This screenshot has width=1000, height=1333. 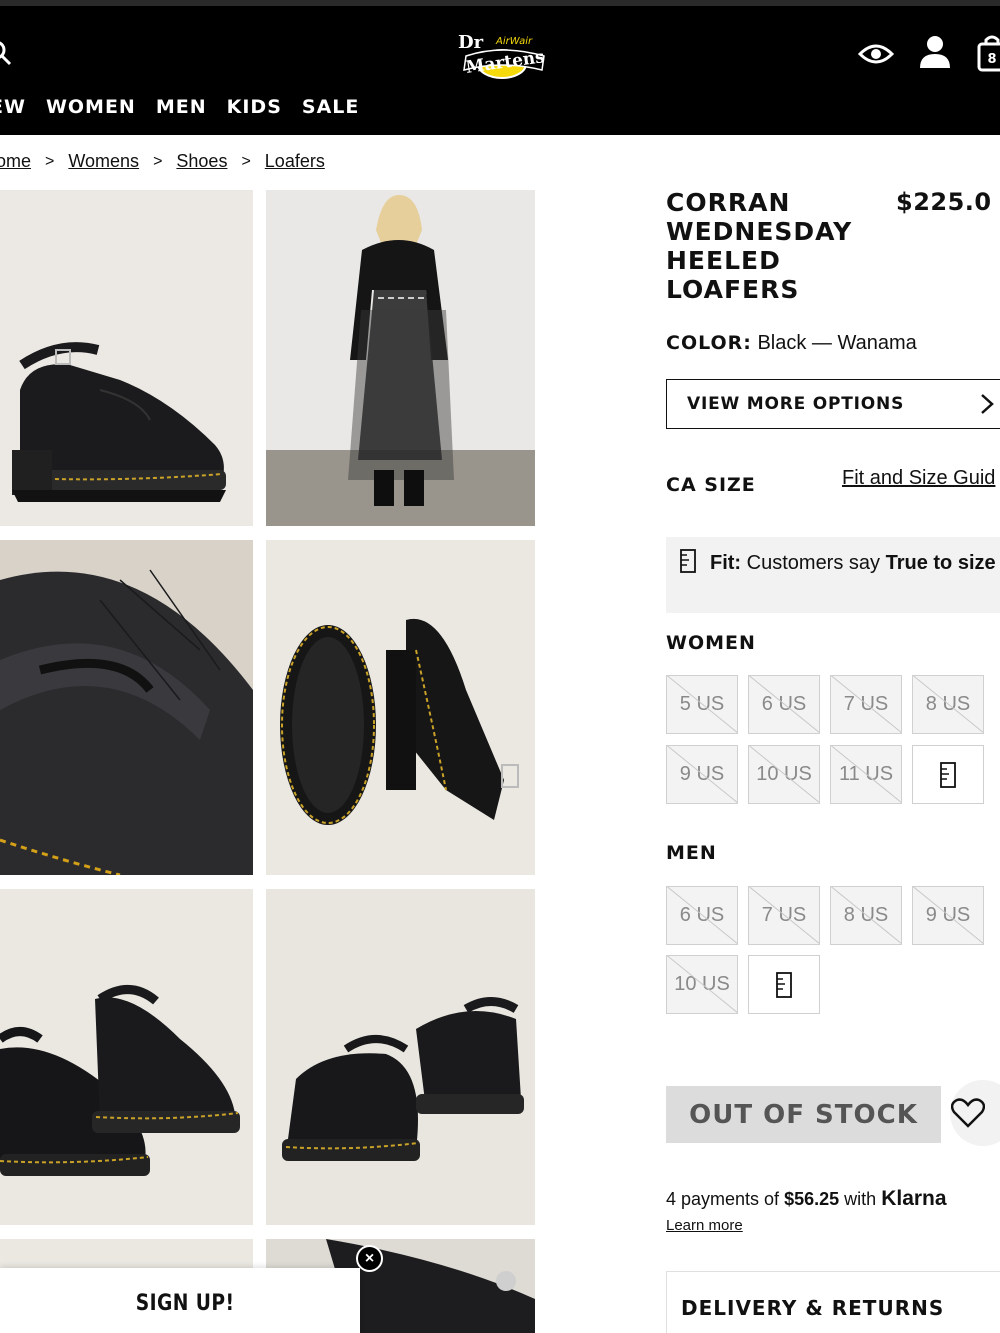 I want to click on close-icon: ×, so click(x=369, y=1258).